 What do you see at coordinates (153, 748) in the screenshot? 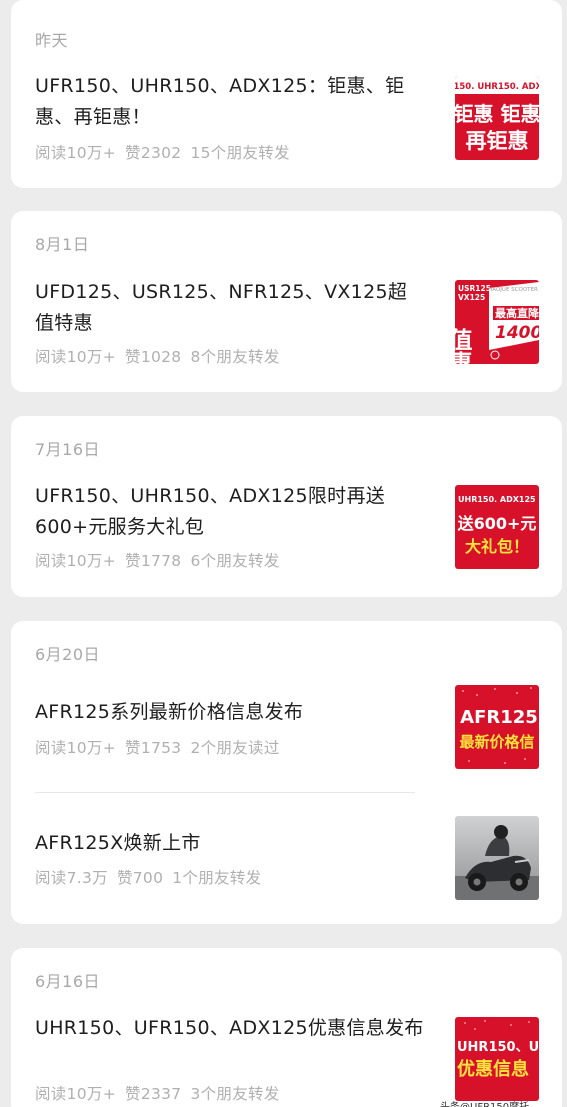
I see `like-count: 赞1753` at bounding box center [153, 748].